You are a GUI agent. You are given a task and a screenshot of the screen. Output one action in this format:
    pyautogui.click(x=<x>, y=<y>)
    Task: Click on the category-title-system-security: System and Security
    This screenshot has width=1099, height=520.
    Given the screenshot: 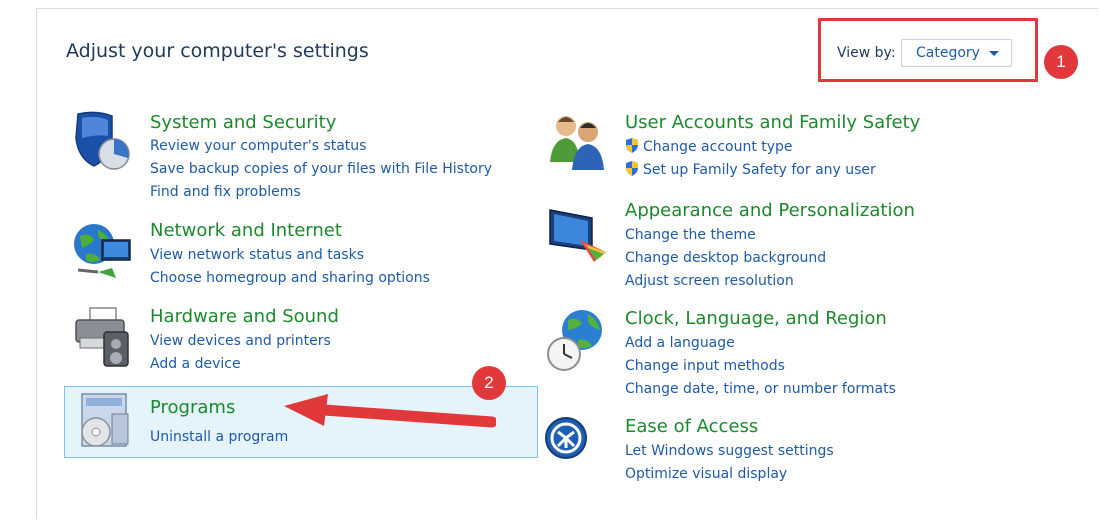 What is the action you would take?
    pyautogui.click(x=243, y=122)
    